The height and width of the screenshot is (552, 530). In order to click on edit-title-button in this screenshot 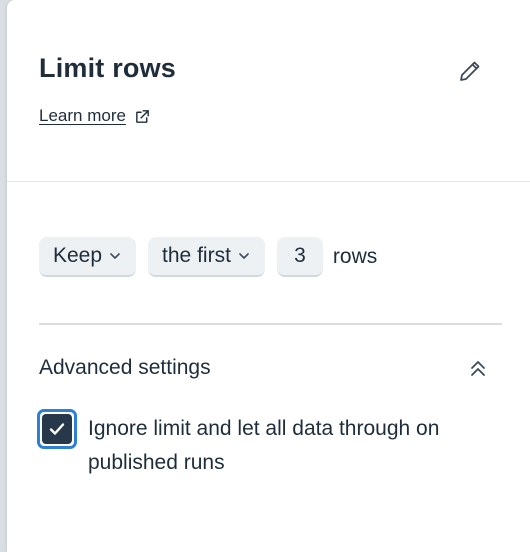, I will do `click(470, 71)`.